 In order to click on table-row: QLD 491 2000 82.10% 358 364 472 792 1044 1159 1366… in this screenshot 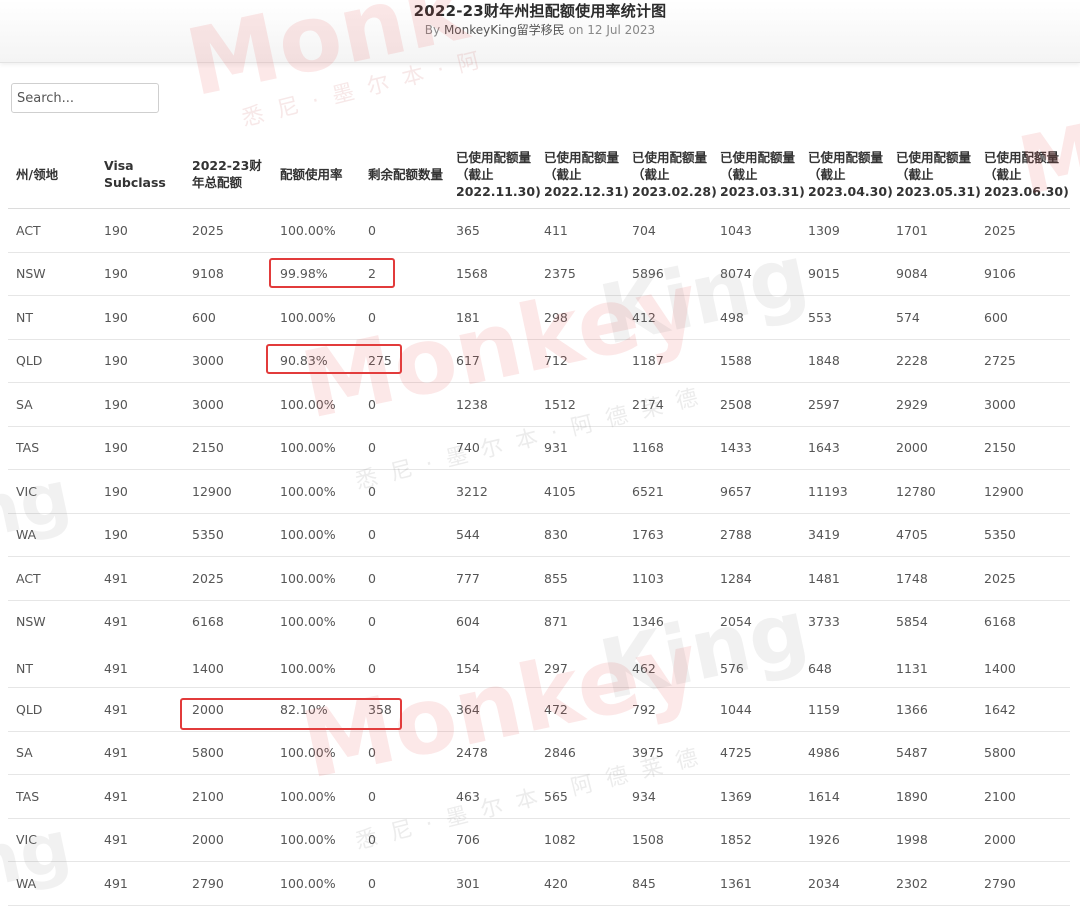, I will do `click(539, 709)`.